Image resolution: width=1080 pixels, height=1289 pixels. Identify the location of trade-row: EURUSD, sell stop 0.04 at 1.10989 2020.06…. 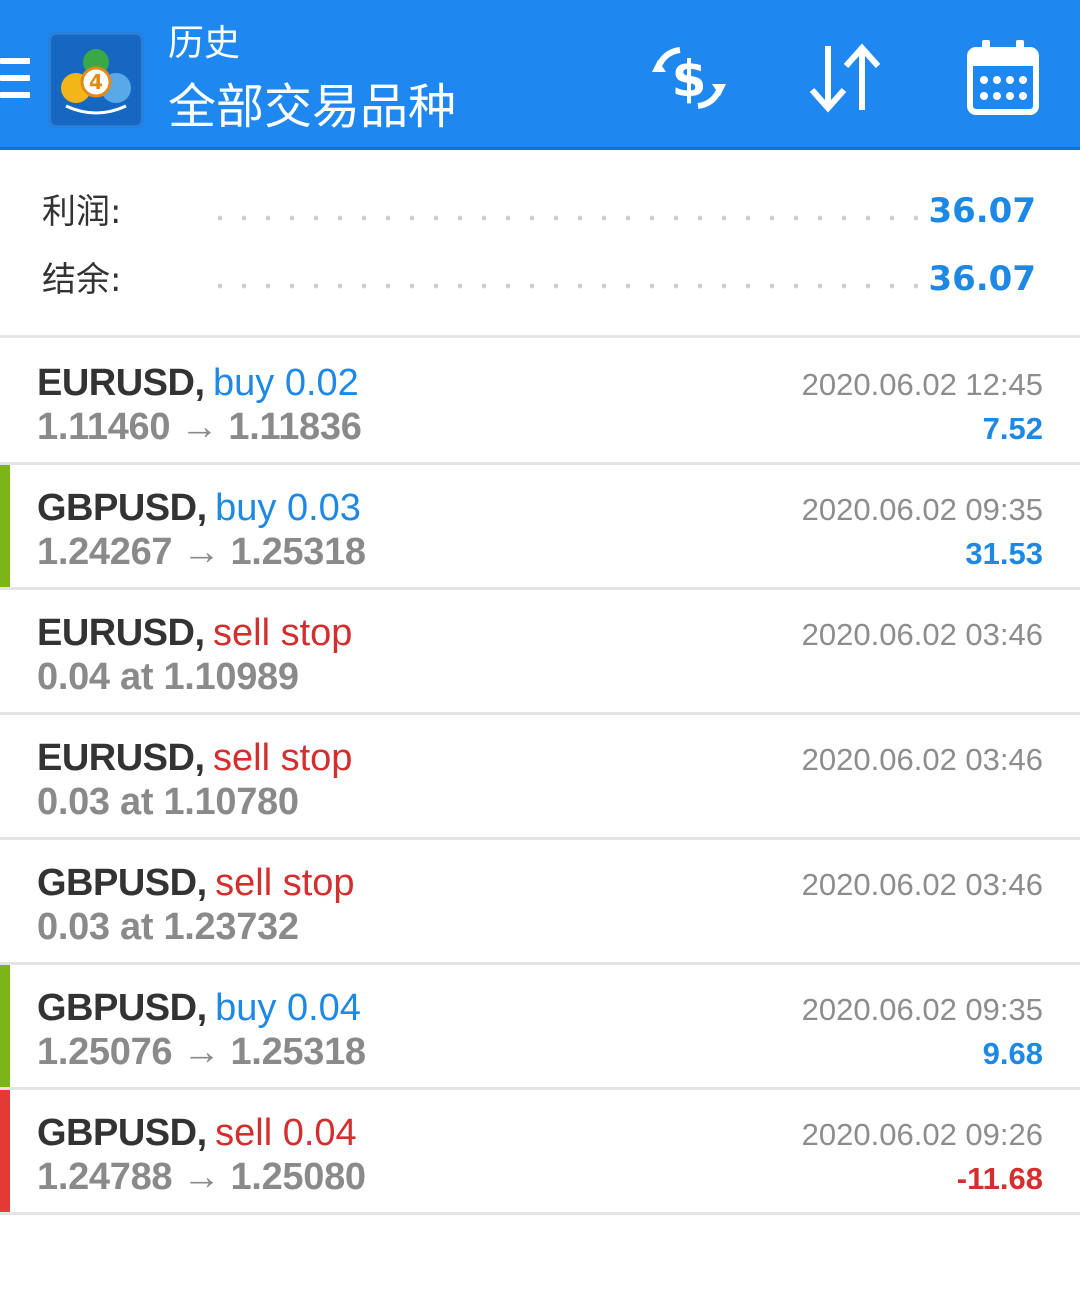
(540, 652).